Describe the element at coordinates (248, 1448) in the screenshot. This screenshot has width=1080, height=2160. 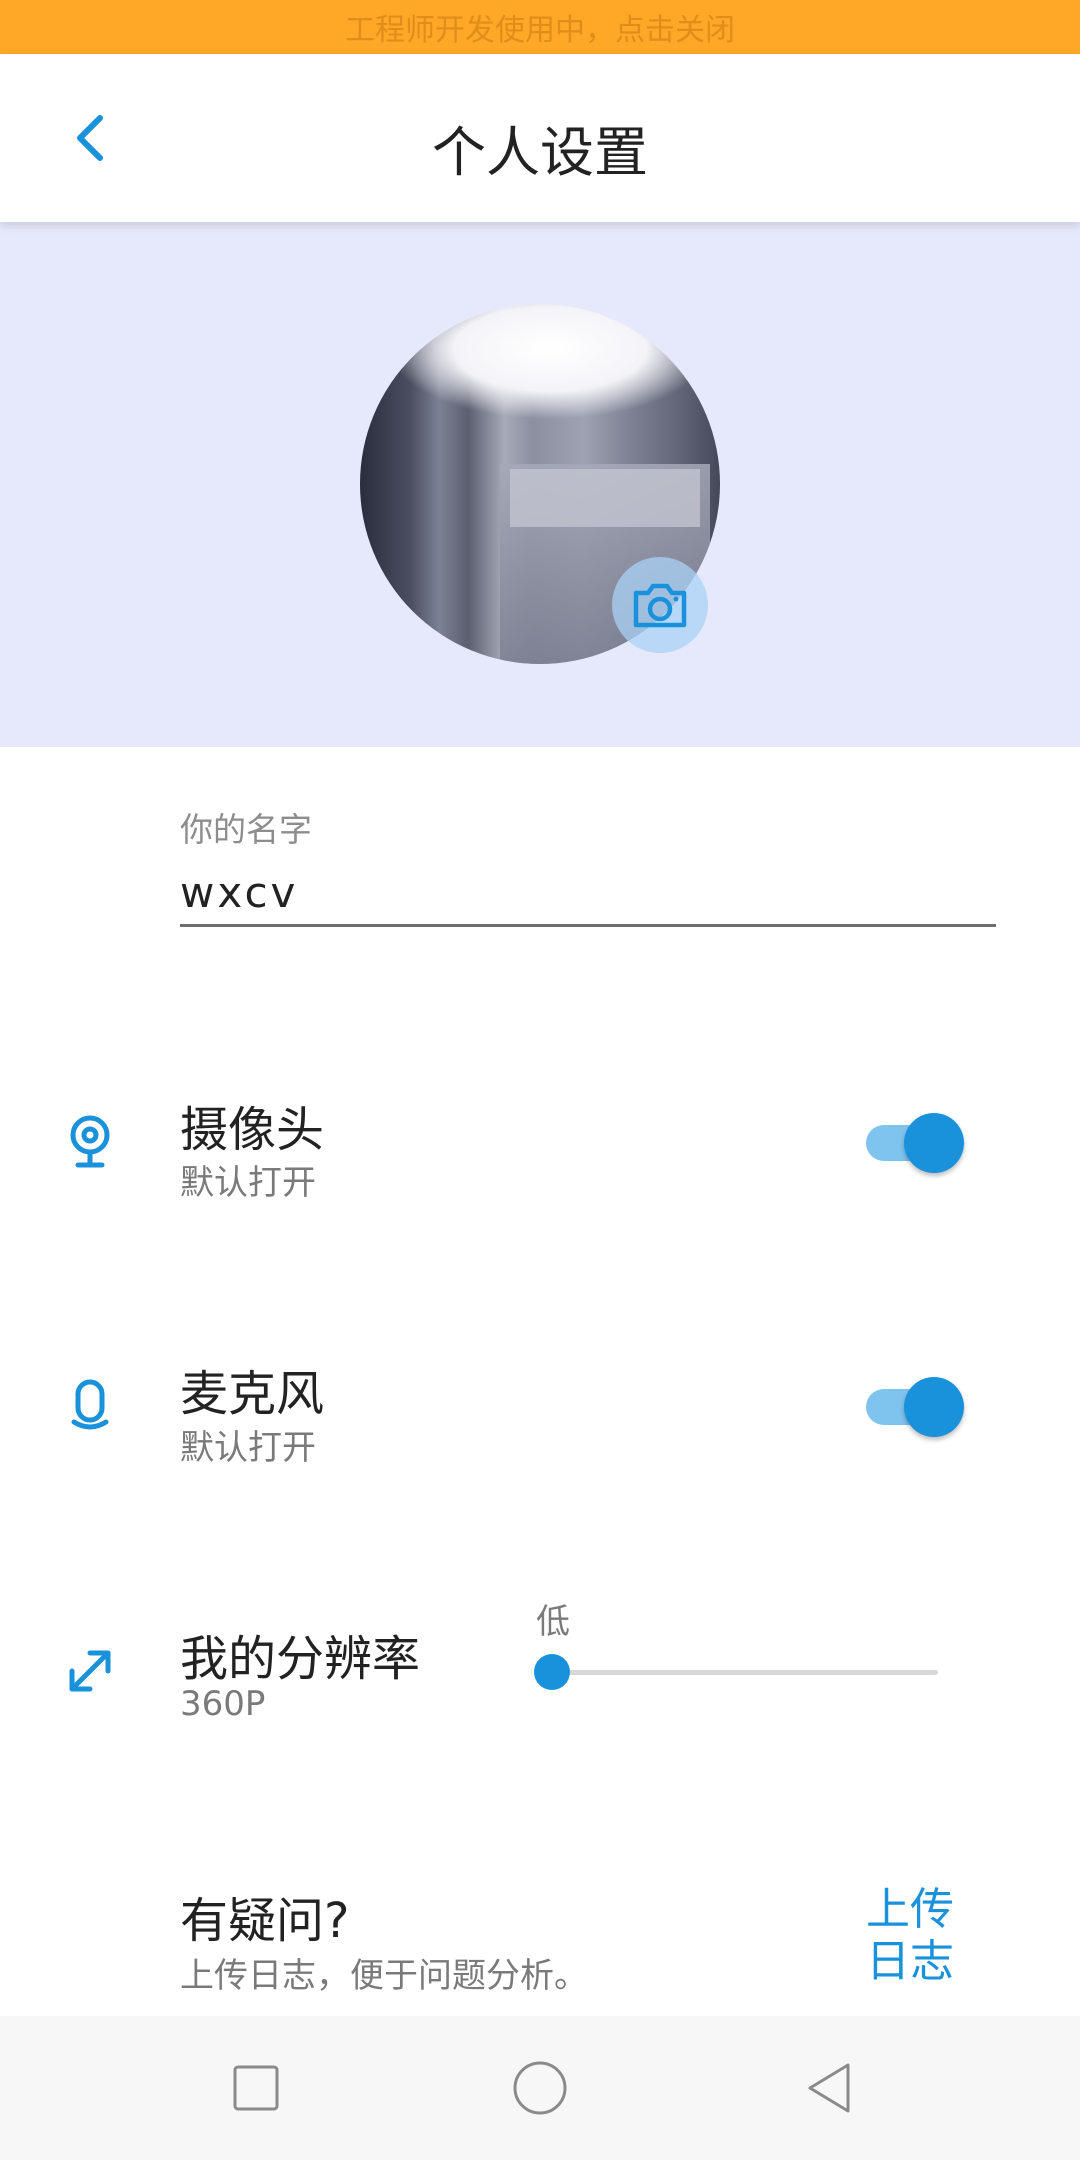
I see `microphone-setting-subtitle: 默认打开` at that location.